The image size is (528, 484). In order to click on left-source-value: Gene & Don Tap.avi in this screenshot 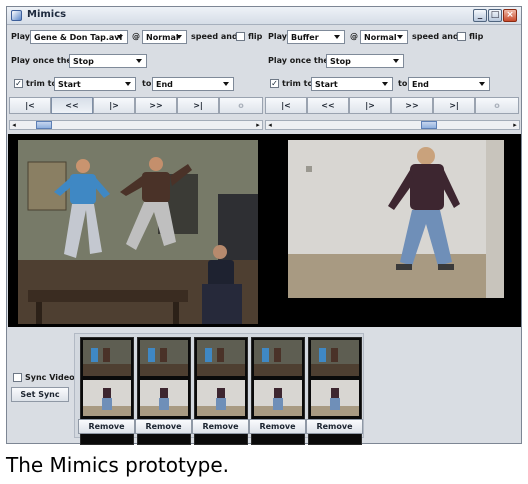, I will do `click(78, 37)`.